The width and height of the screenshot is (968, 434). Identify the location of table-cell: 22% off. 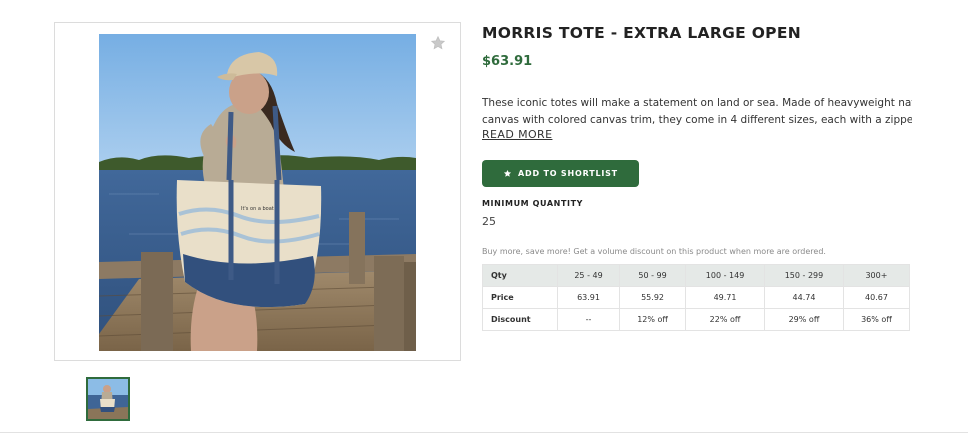
(725, 319).